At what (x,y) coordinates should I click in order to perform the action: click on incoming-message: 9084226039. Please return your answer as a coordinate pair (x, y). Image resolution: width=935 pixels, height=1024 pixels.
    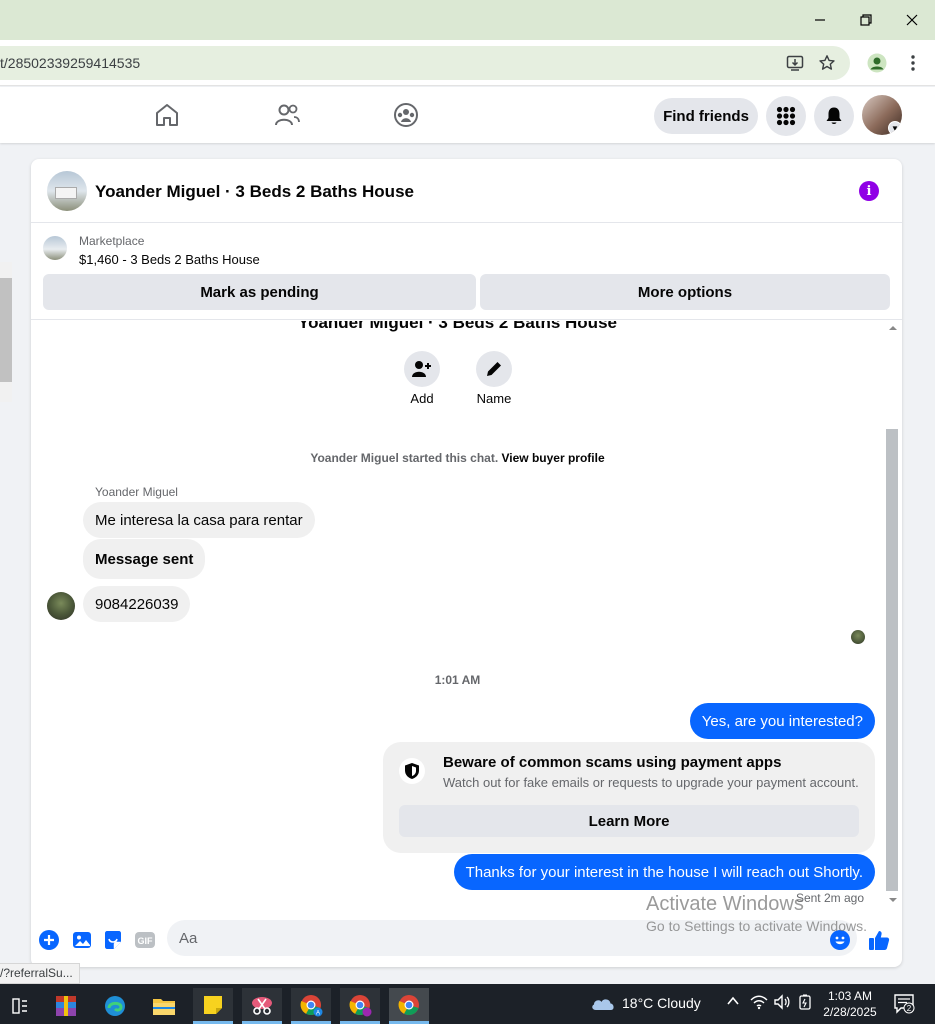
    Looking at the image, I should click on (137, 604).